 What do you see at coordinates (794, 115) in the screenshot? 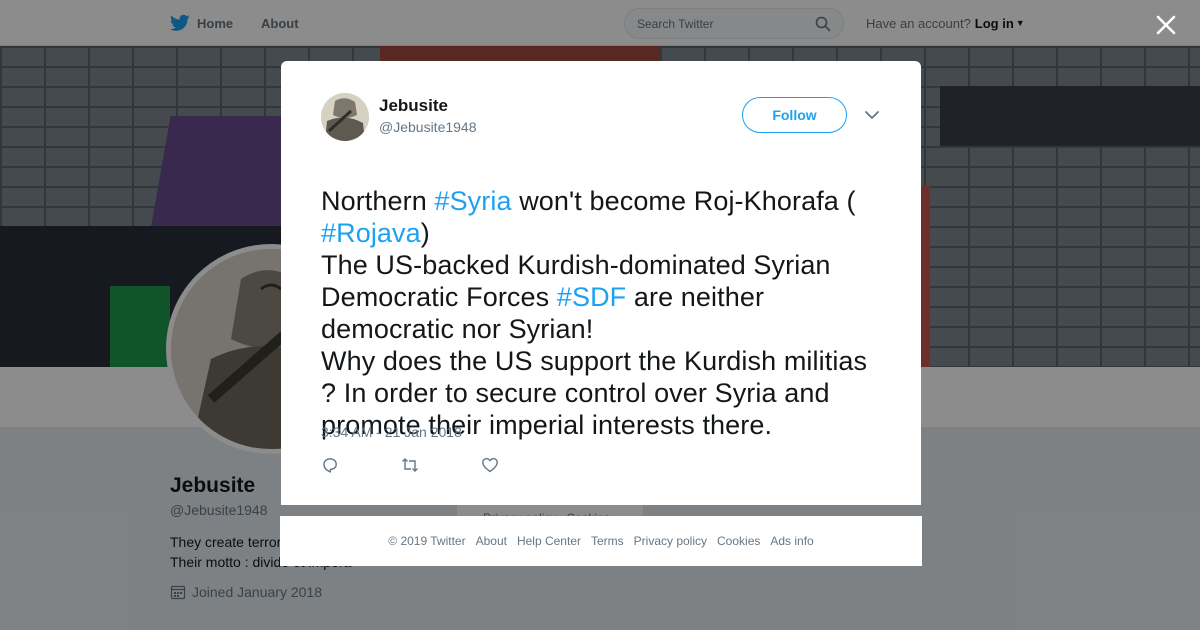
I see `follow-button: Follow` at bounding box center [794, 115].